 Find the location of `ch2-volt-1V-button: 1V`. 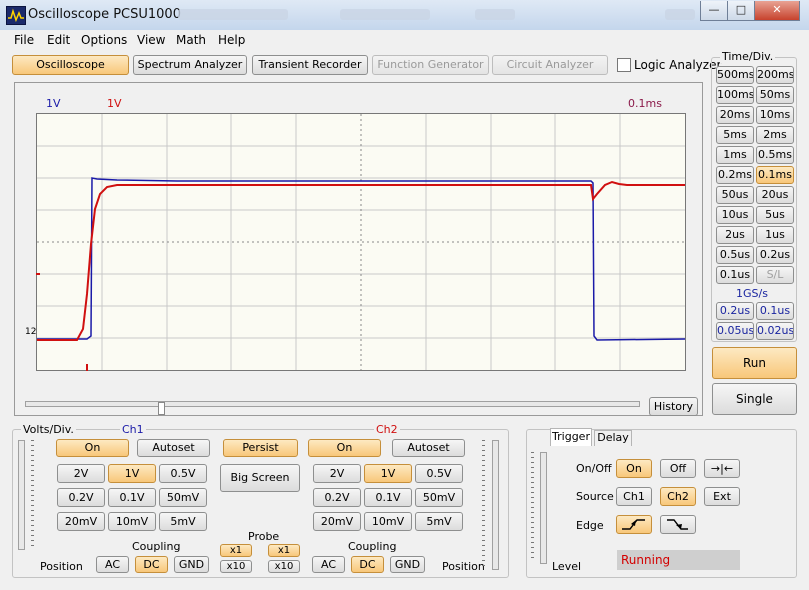

ch2-volt-1V-button: 1V is located at coordinates (388, 473).